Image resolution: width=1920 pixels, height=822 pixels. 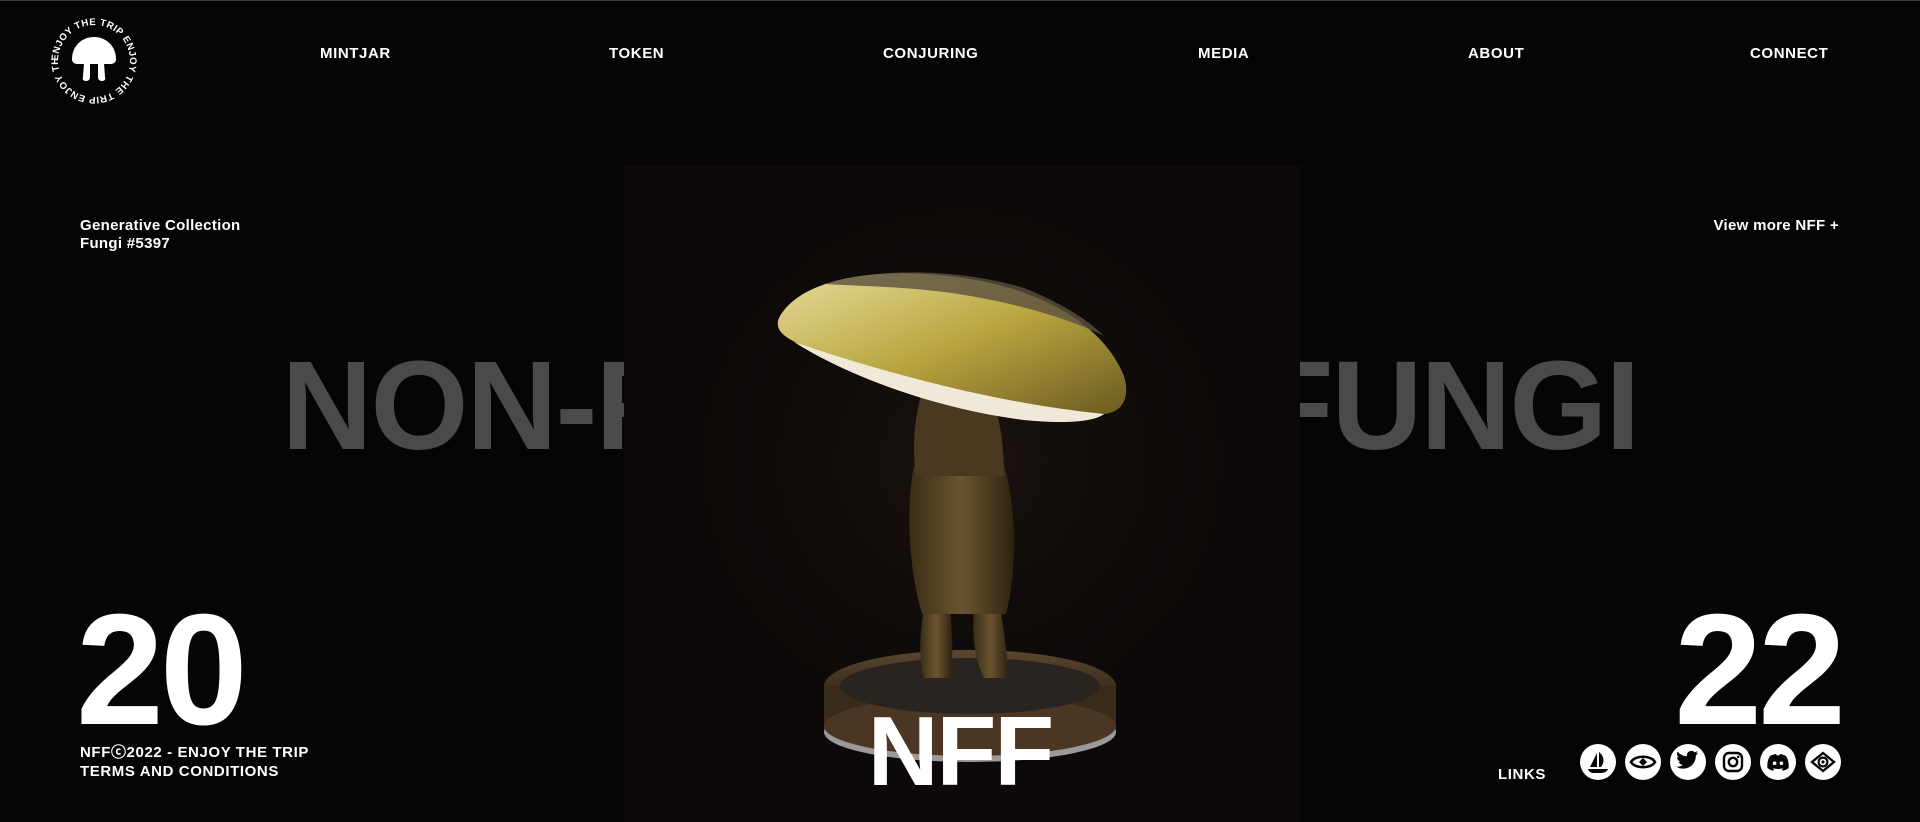 What do you see at coordinates (1643, 762) in the screenshot?
I see `magic-eden-icon` at bounding box center [1643, 762].